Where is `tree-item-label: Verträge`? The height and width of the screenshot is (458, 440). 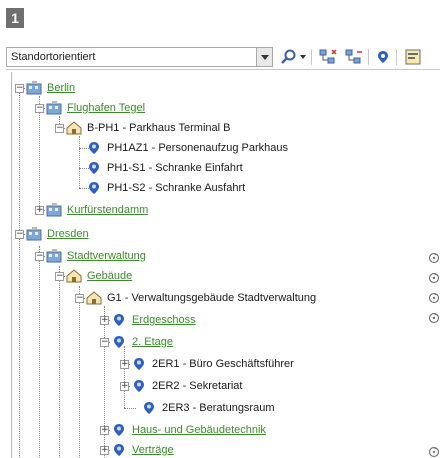 tree-item-label: Verträge is located at coordinates (153, 450).